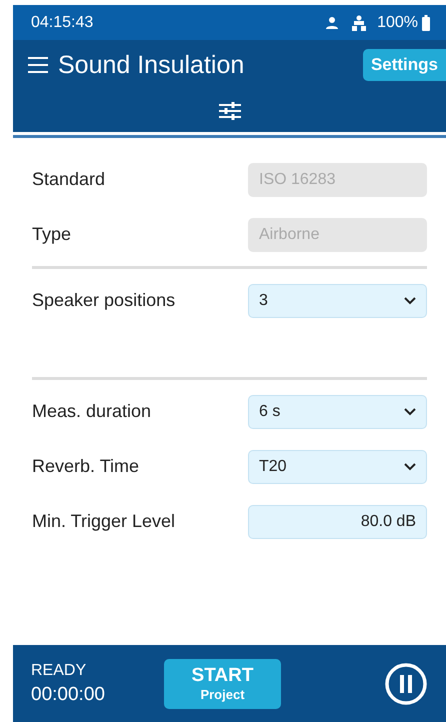 This screenshot has width=446, height=722. Describe the element at coordinates (337, 235) in the screenshot. I see `readonly-field: Airborne` at that location.